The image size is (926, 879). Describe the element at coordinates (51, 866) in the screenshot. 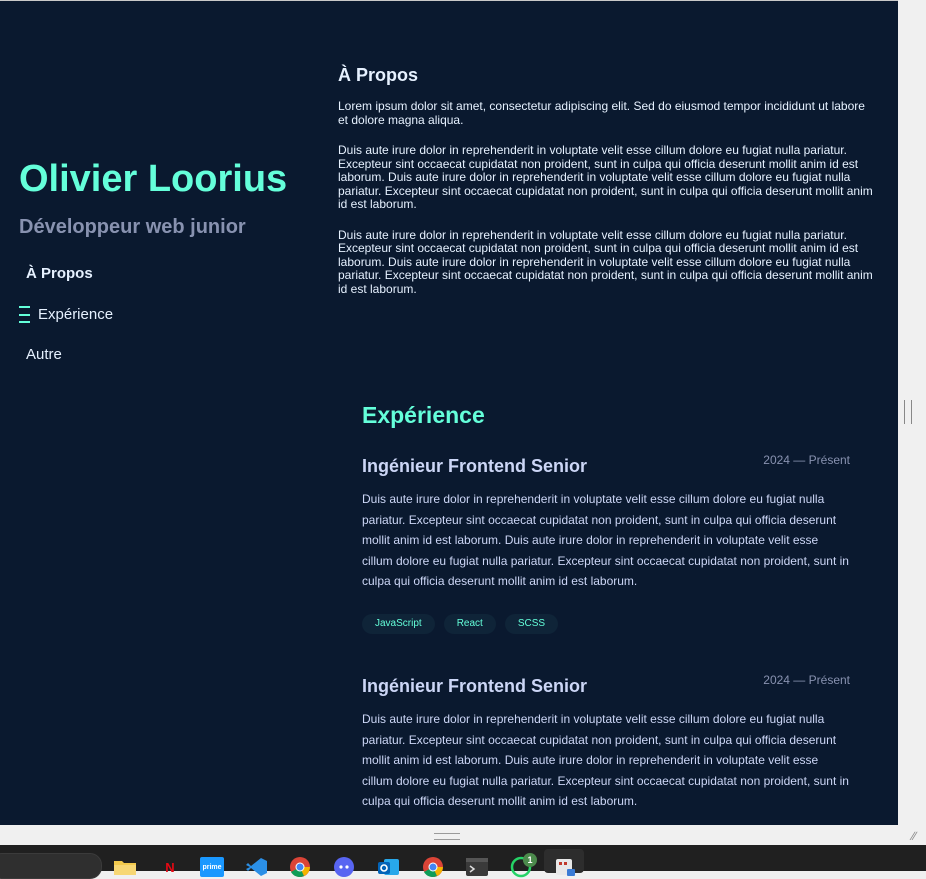

I see `taskbar-search` at that location.